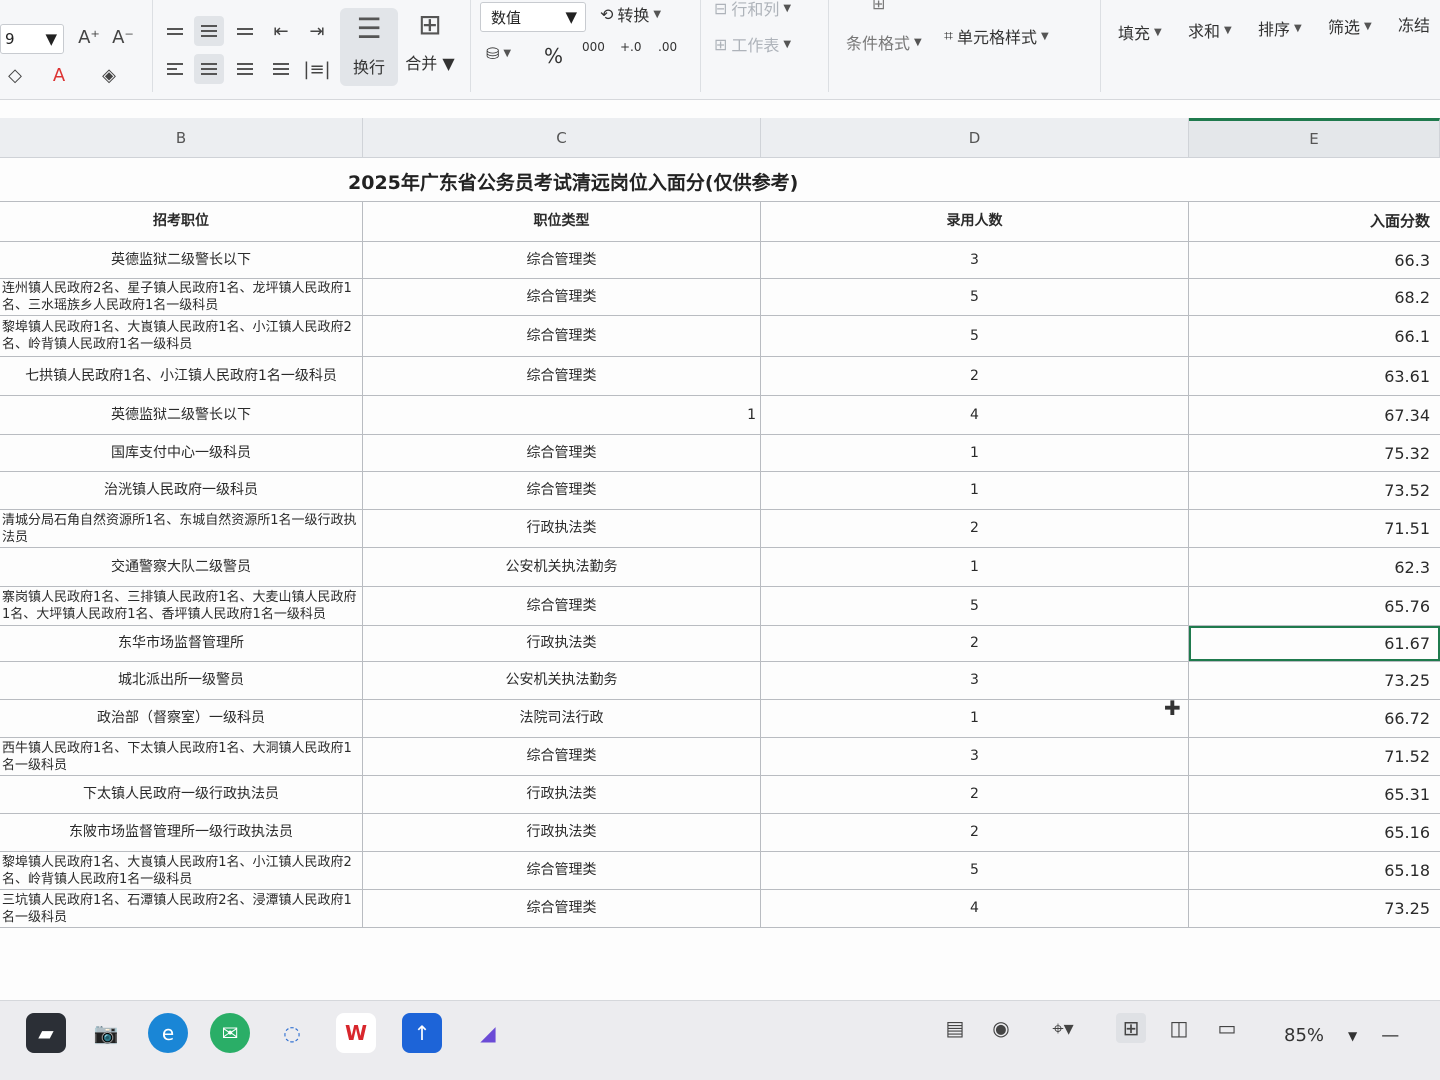 Image resolution: width=1440 pixels, height=1080 pixels. What do you see at coordinates (878, 6) in the screenshot?
I see `table-style-icon: ⊞` at bounding box center [878, 6].